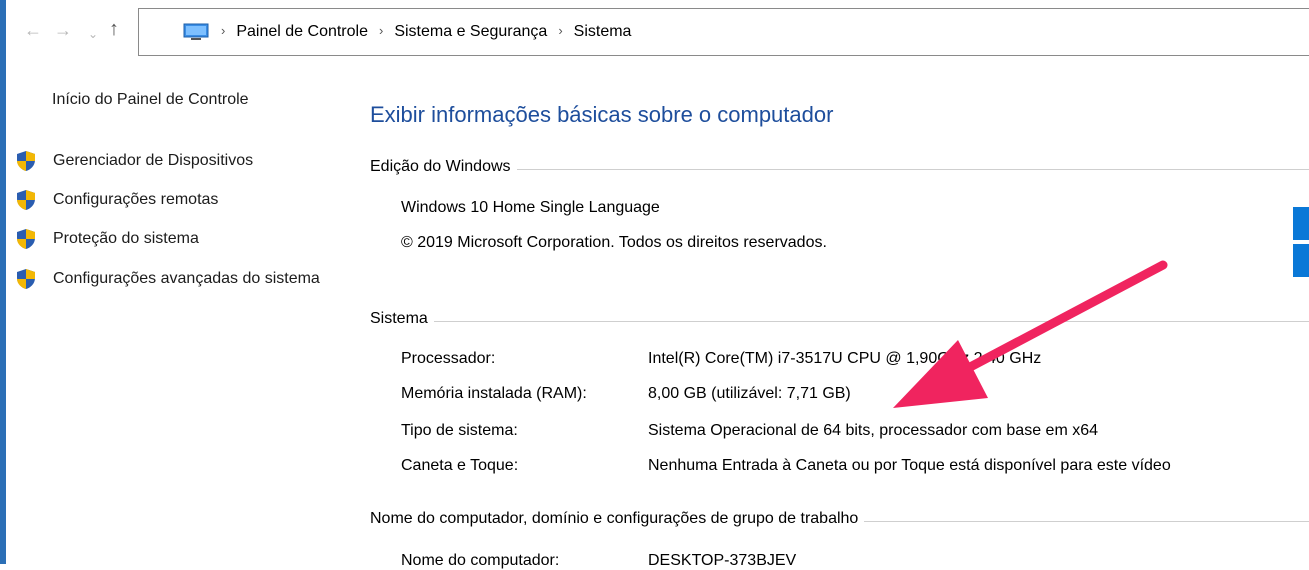  Describe the element at coordinates (443, 167) in the screenshot. I see `section-heading: Edição do Windows` at that location.